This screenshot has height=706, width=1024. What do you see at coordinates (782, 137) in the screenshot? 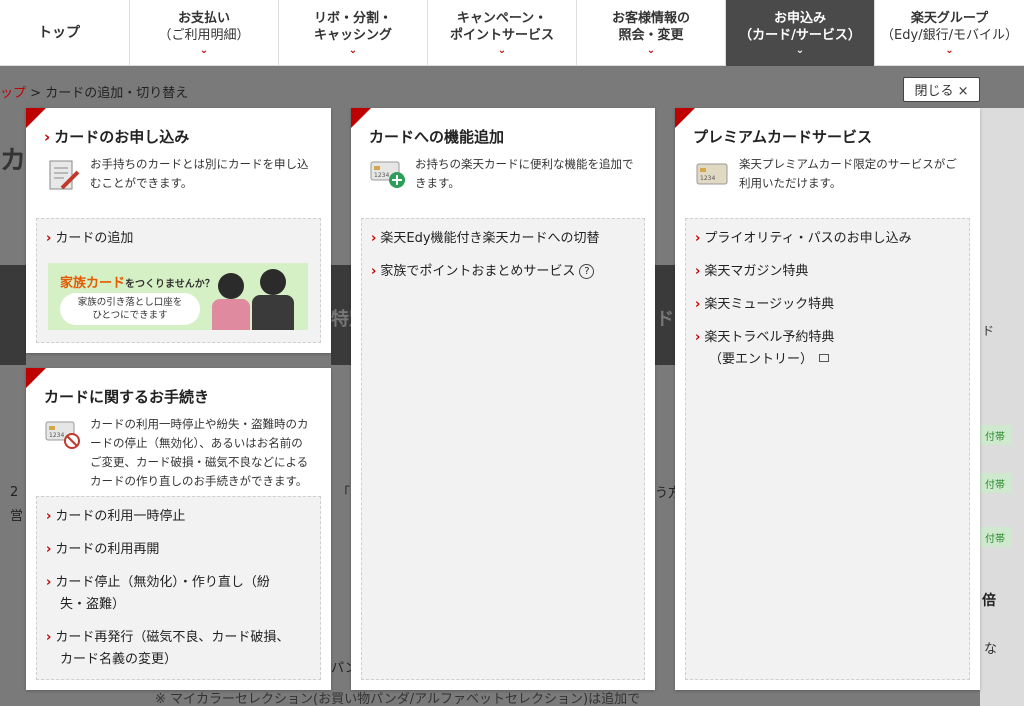
I see `panel-title: プレミアムカードサービス` at bounding box center [782, 137].